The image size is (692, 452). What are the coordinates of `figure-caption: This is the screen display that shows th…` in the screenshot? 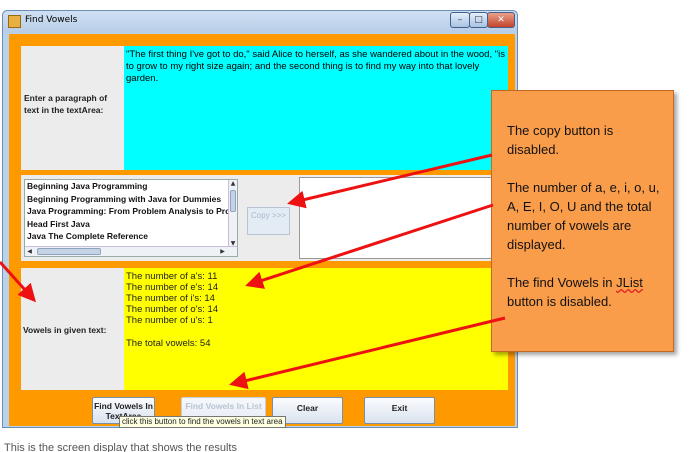 It's located at (120, 447).